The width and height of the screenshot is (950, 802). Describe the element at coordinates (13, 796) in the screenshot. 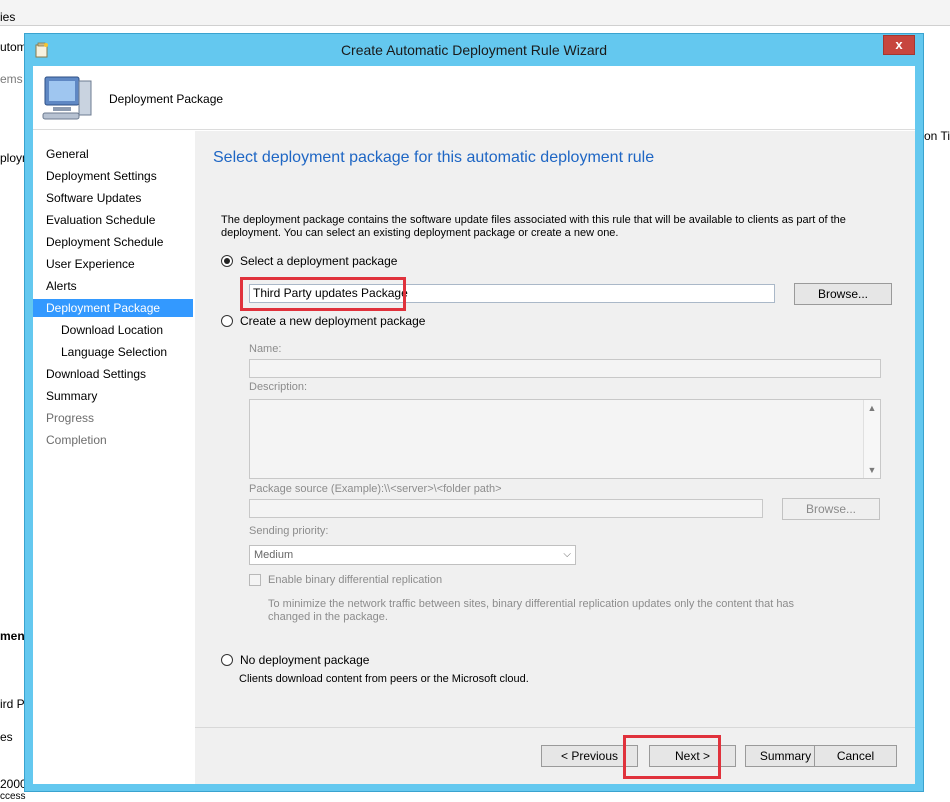

I see `background-text: ccess` at that location.